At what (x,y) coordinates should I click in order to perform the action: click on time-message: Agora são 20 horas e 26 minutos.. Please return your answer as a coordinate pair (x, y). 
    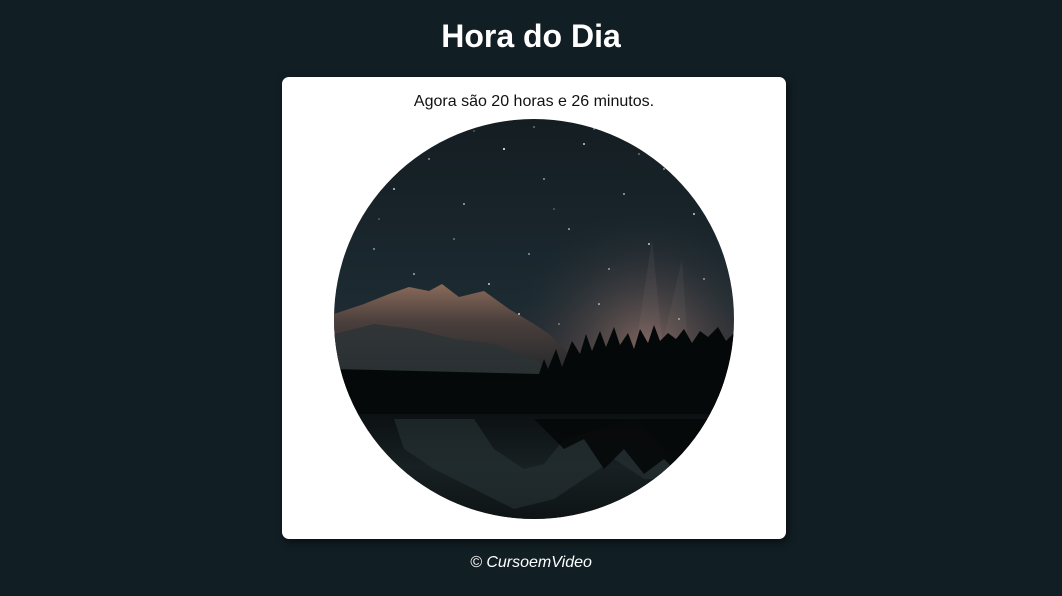
    Looking at the image, I should click on (534, 101).